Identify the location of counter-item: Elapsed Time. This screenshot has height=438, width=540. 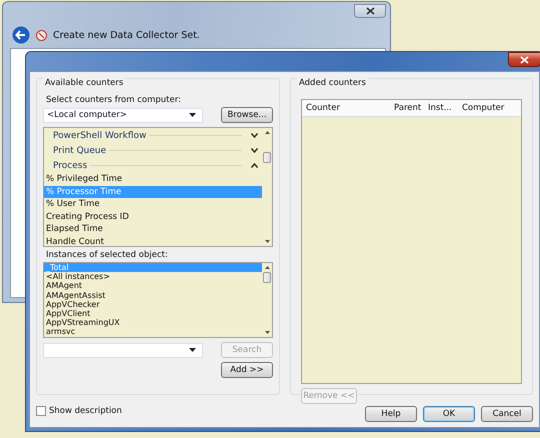
(153, 229).